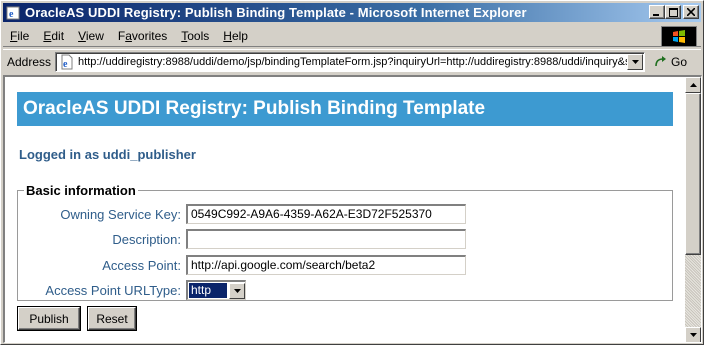 This screenshot has height=345, width=704. What do you see at coordinates (113, 290) in the screenshot?
I see `url-type-label: Access Point URLType:` at bounding box center [113, 290].